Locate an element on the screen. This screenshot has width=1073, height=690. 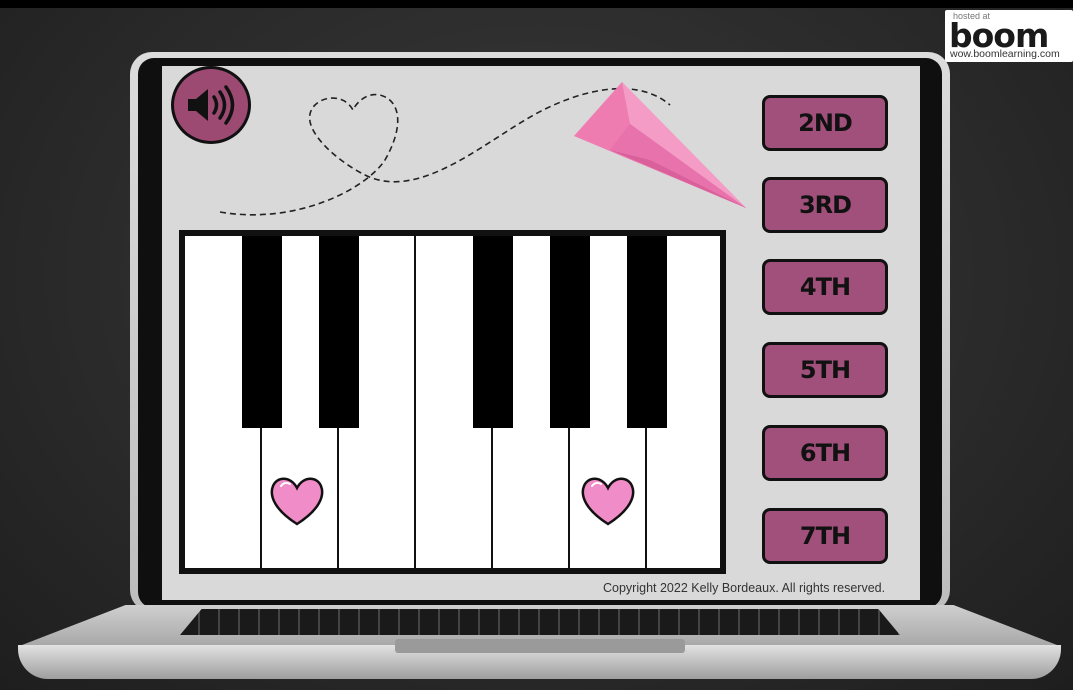
answer-label: 5TH is located at coordinates (825, 370).